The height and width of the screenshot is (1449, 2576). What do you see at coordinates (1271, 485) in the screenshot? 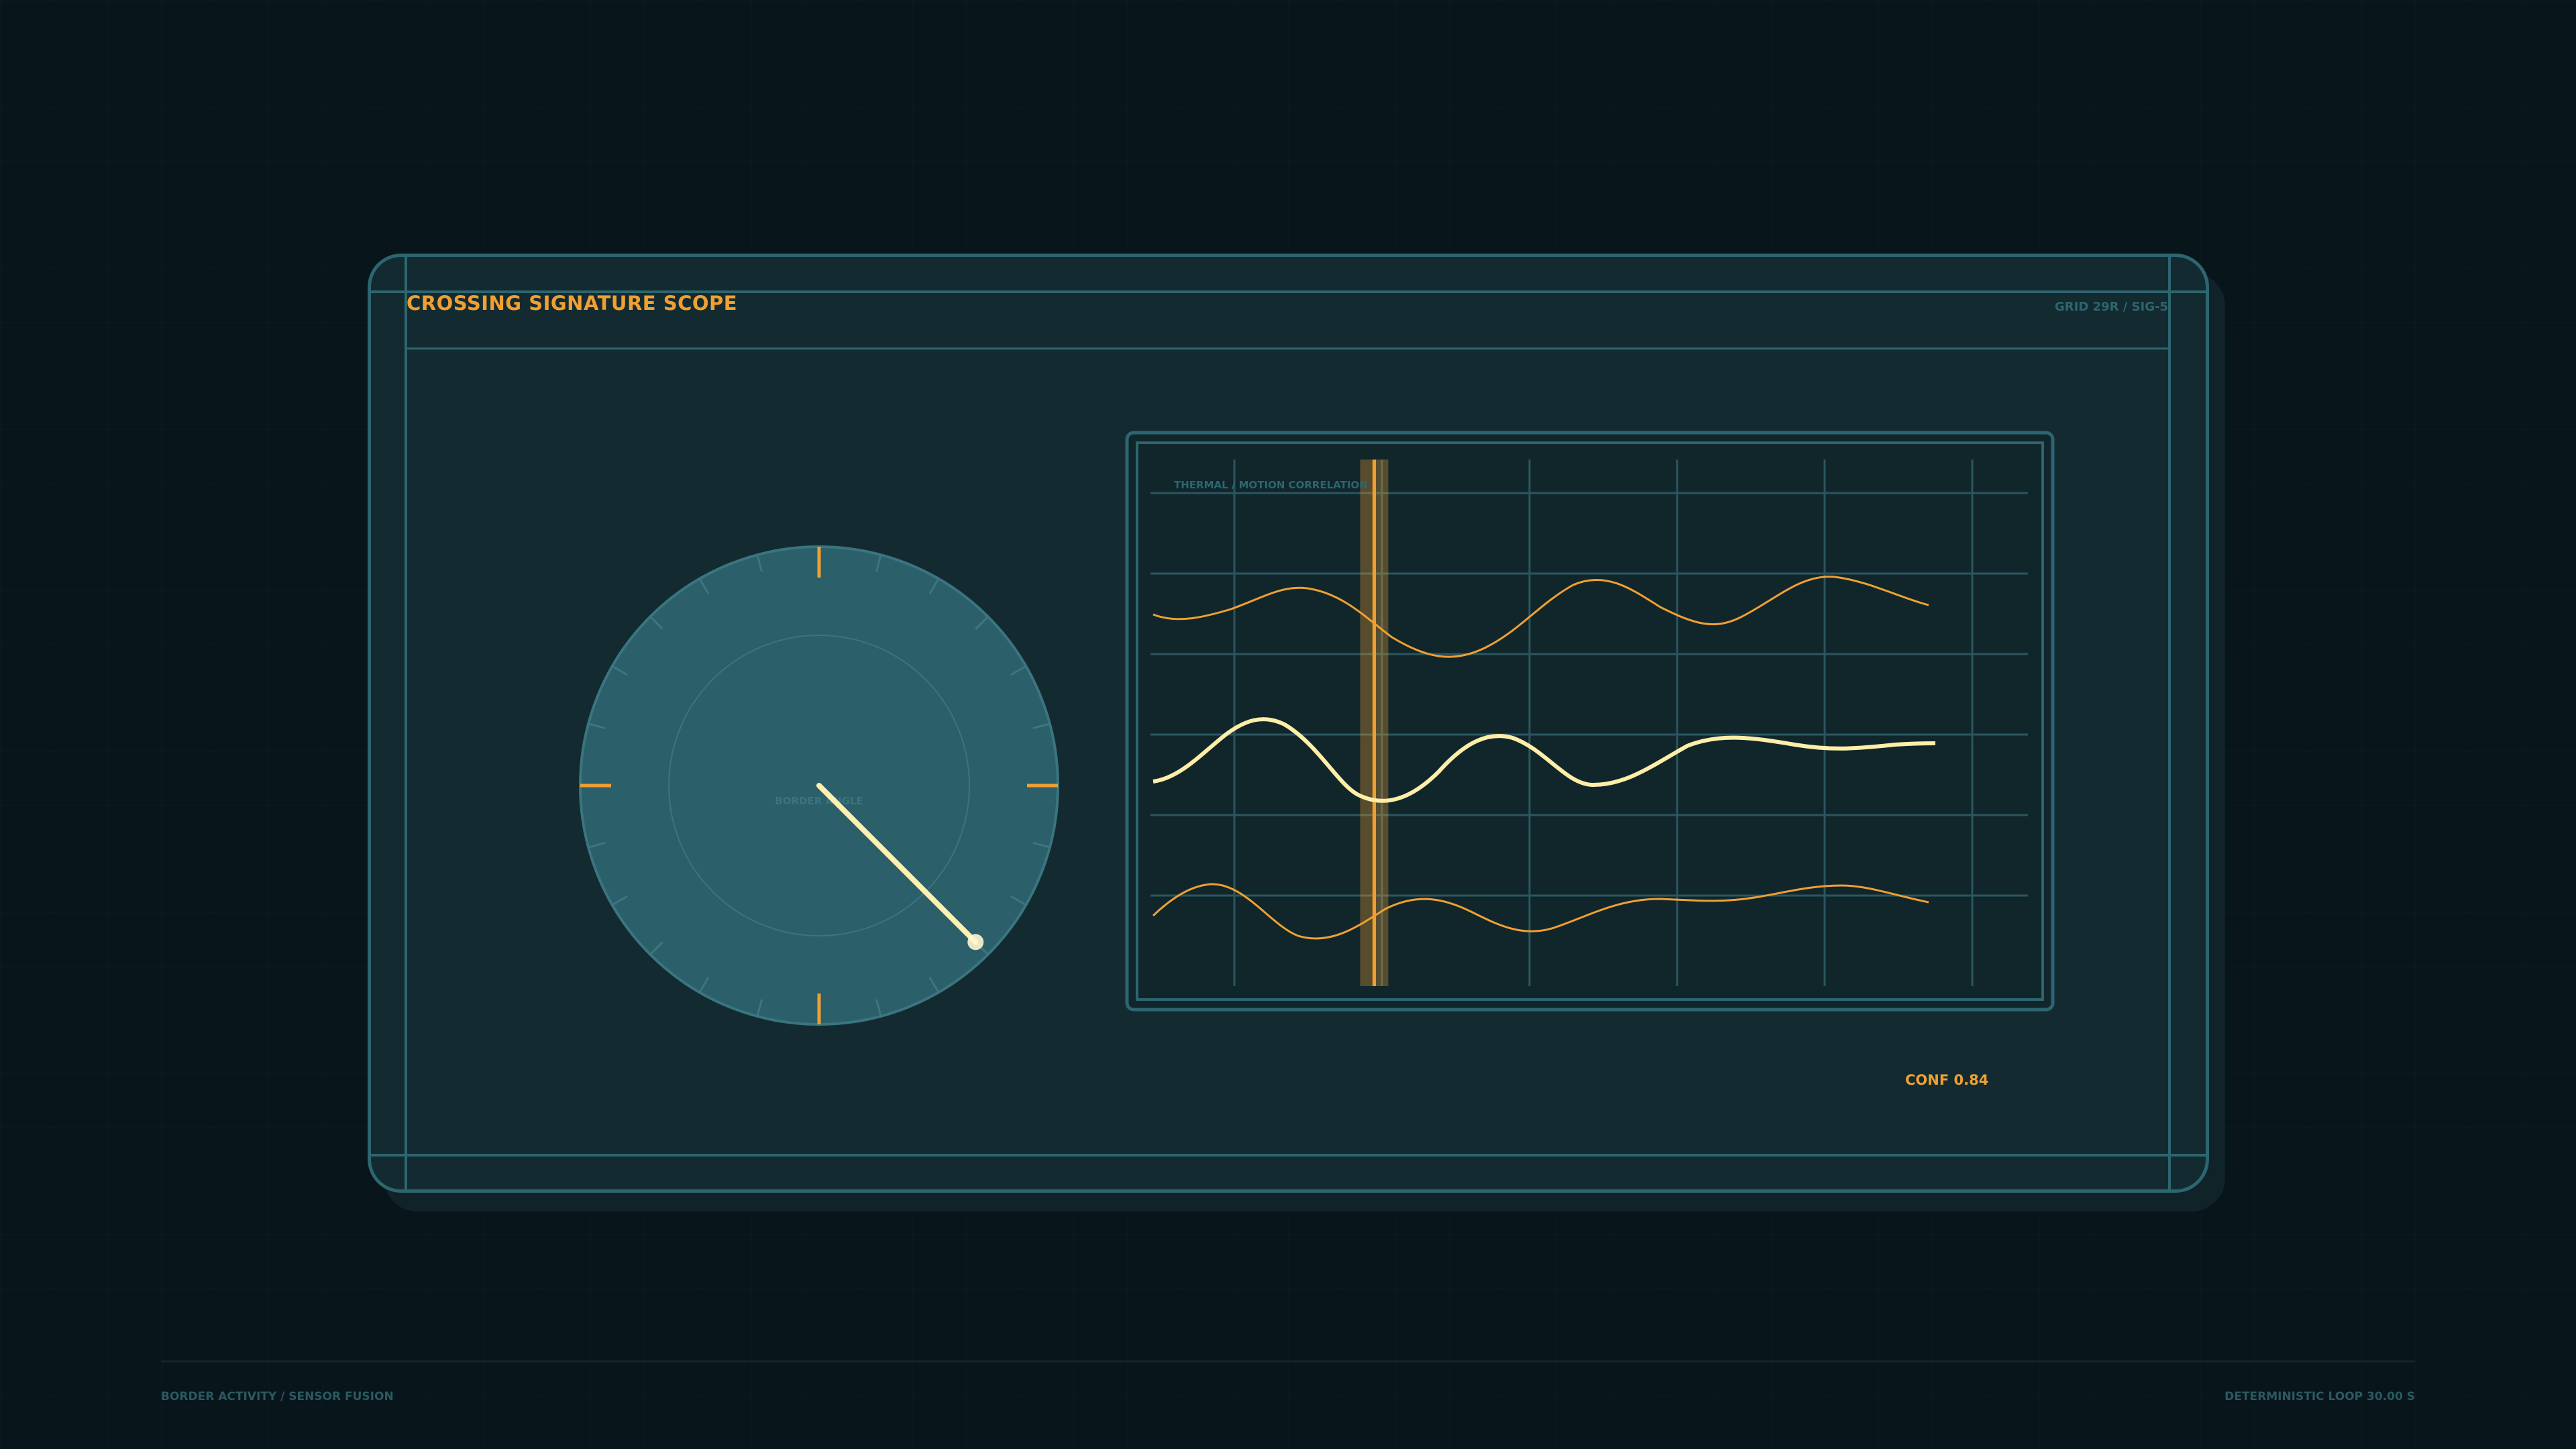
I see `chart-title: THERMAL / MOTION CORRELATION` at bounding box center [1271, 485].